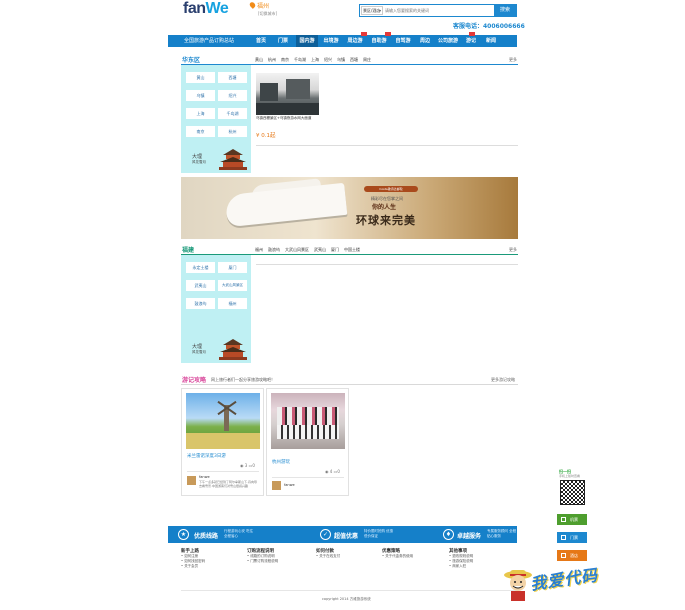  What do you see at coordinates (277, 561) in the screenshot?
I see `footer-link: • 门票订购流程说明` at bounding box center [277, 561].